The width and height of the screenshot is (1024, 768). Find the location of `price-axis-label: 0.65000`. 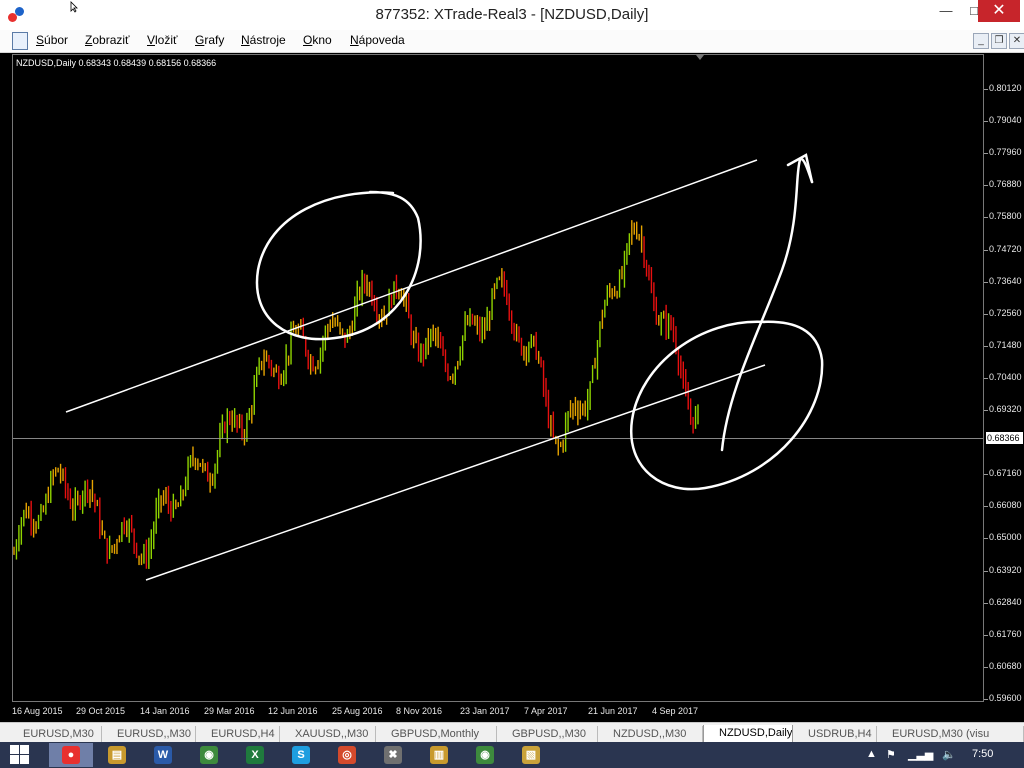

price-axis-label: 0.65000 is located at coordinates (1005, 537).